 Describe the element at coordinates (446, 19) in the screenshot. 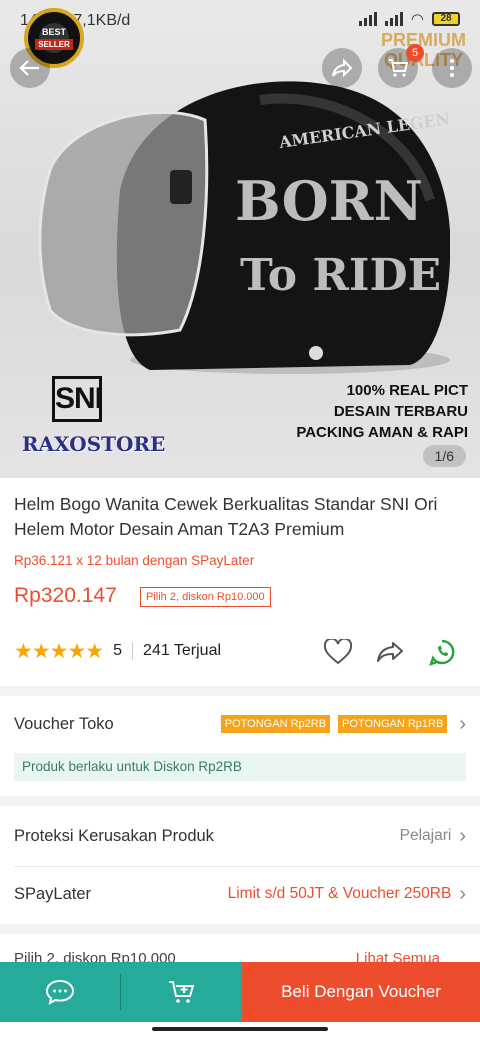

I see `battery-icon: 28` at that location.